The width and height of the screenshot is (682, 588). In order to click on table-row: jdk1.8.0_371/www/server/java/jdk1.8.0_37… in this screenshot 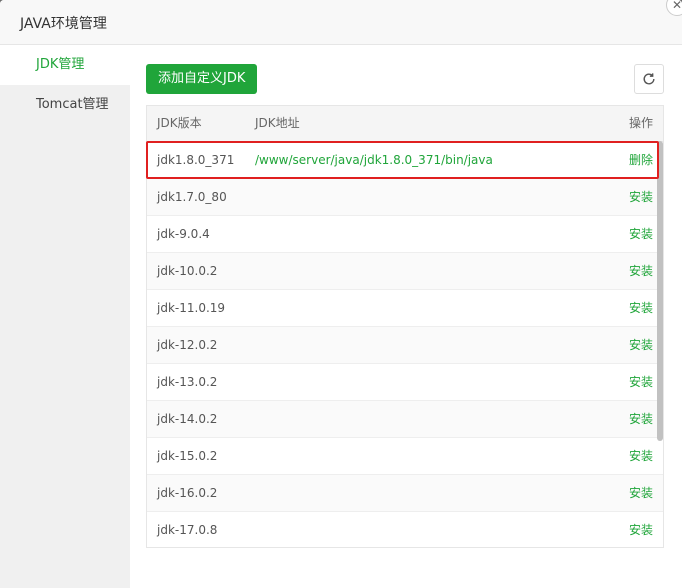, I will do `click(405, 160)`.